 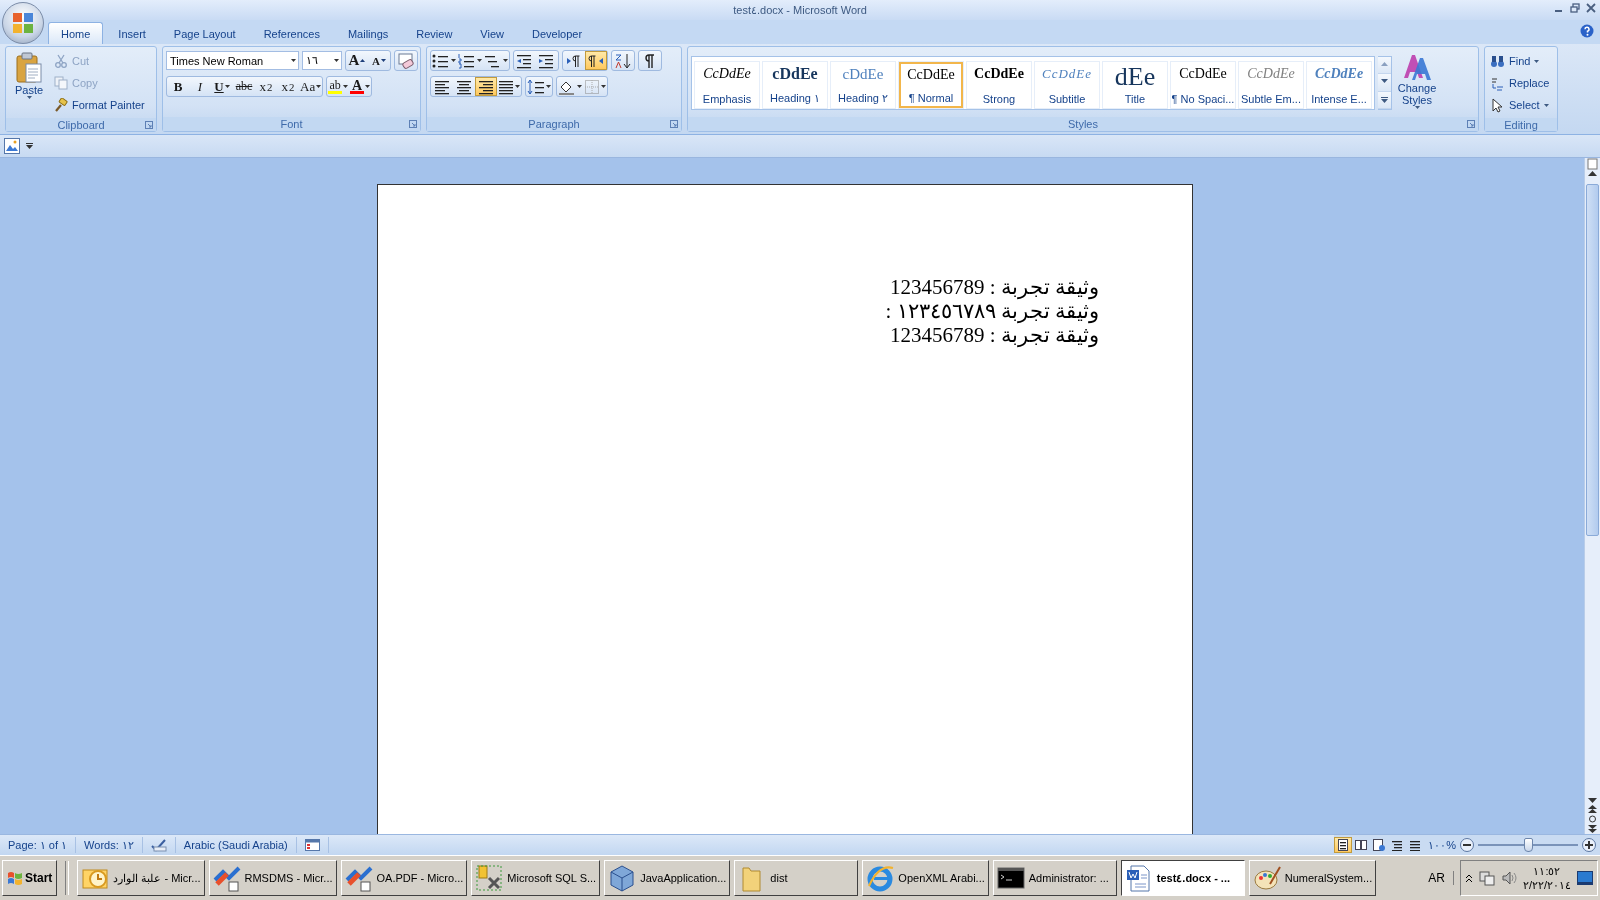 I want to click on browse-object-icon, so click(x=1592, y=819).